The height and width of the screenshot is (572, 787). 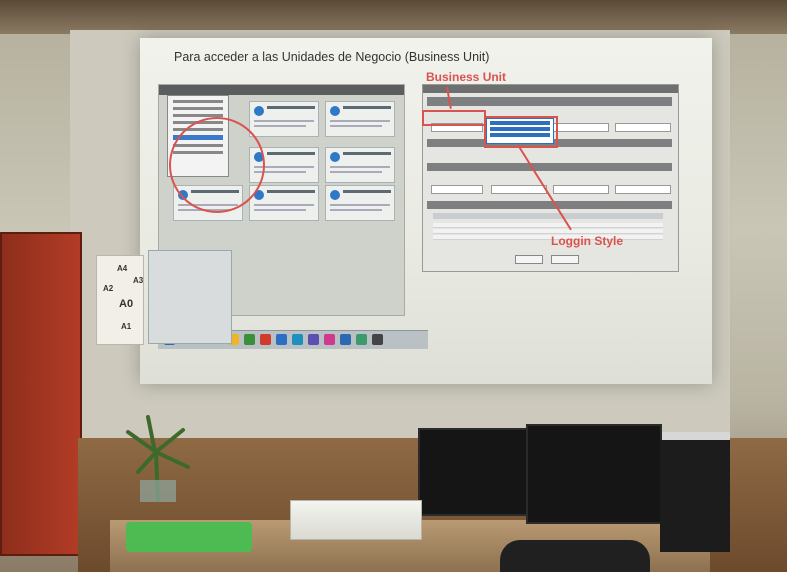 I want to click on app-topbar, so click(x=281, y=90).